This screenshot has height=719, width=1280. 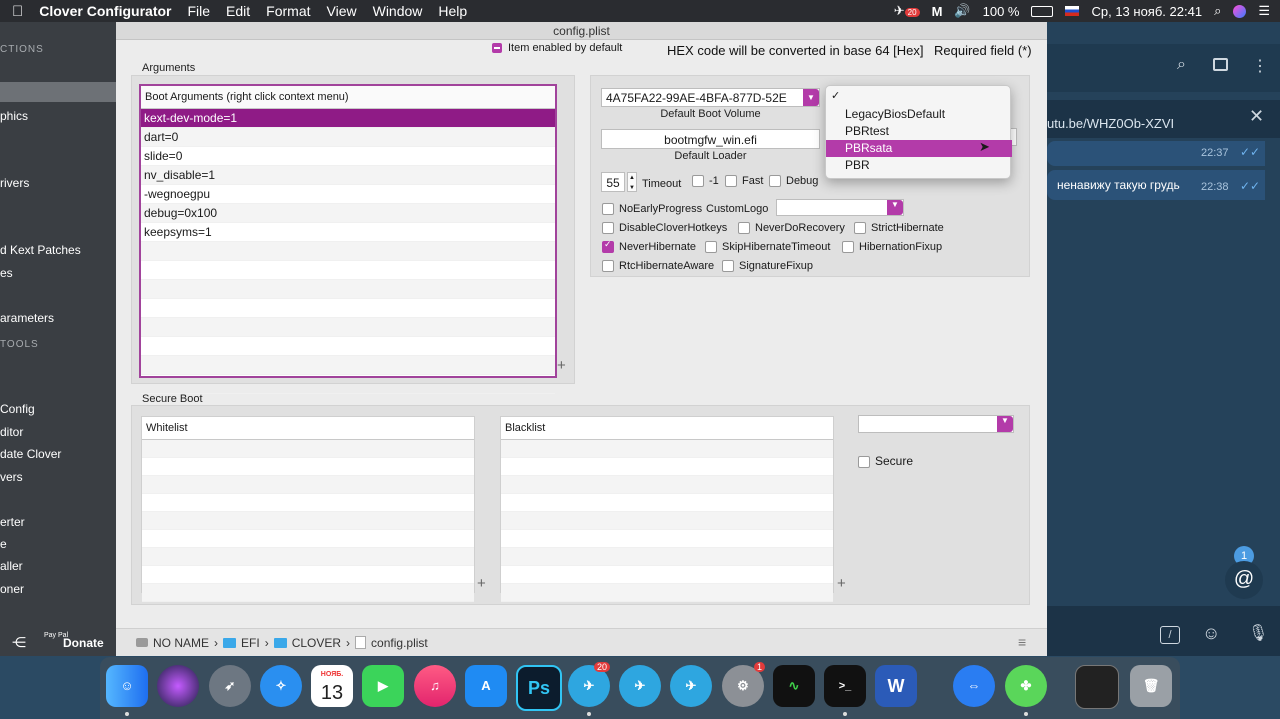 What do you see at coordinates (19, 642) in the screenshot?
I see `share-icon: ⋲` at bounding box center [19, 642].